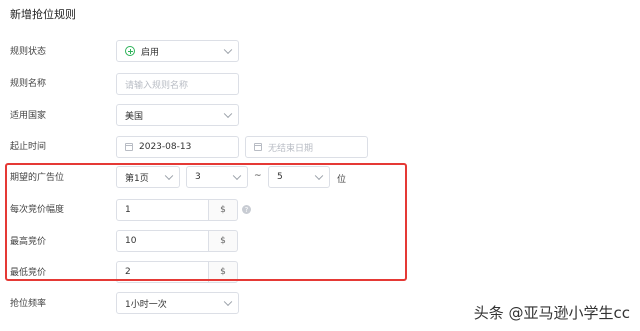 This screenshot has width=640, height=331. What do you see at coordinates (157, 85) in the screenshot?
I see `rule-name-placeholder: 请输入规则名称` at bounding box center [157, 85].